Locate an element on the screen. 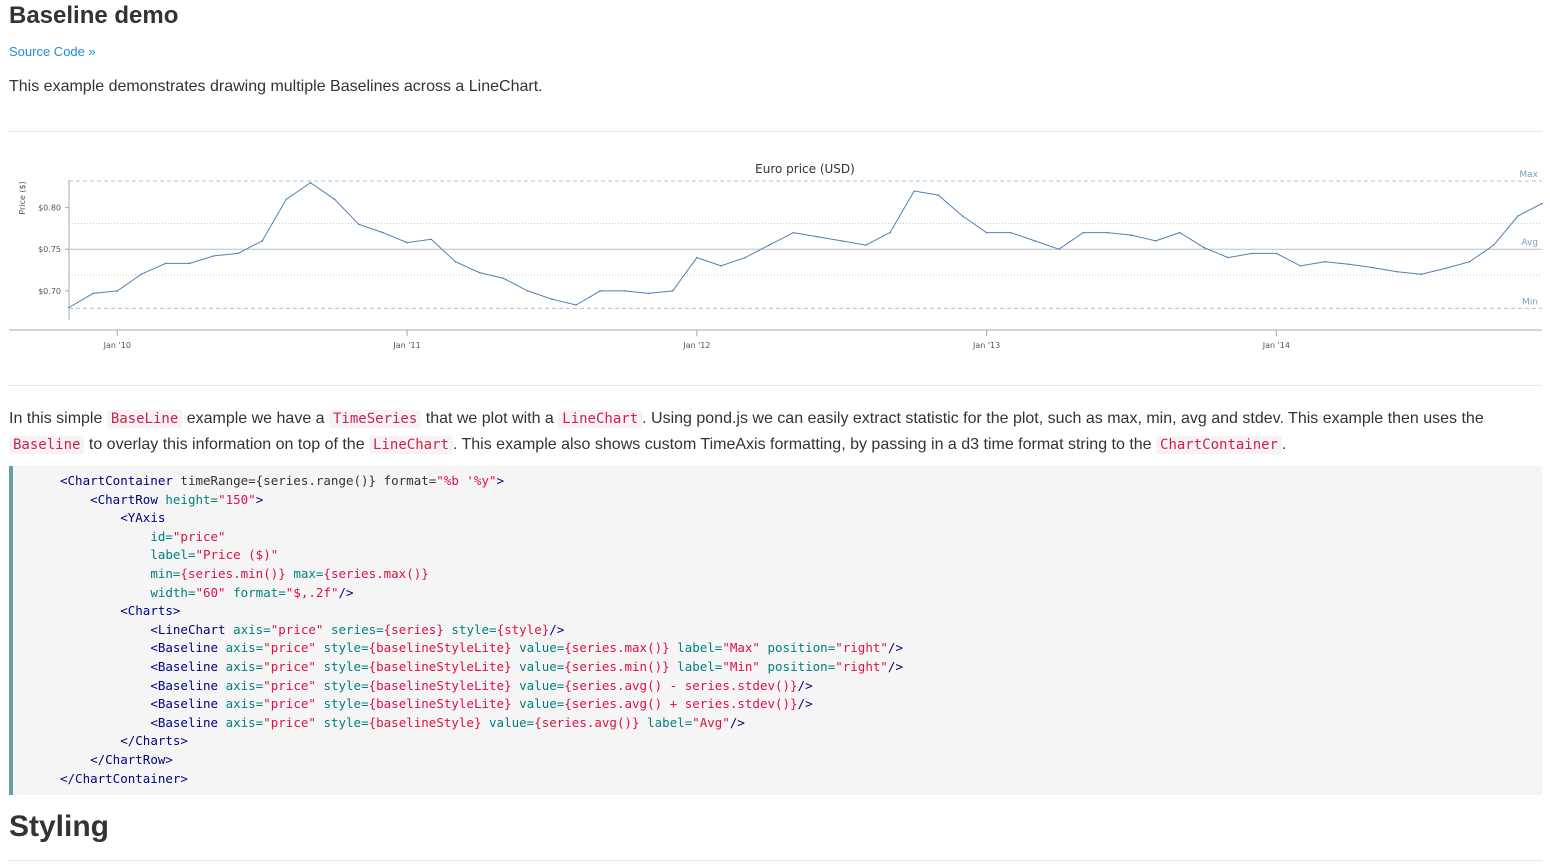 The width and height of the screenshot is (1550, 864). code-token: "Avg" is located at coordinates (711, 722).